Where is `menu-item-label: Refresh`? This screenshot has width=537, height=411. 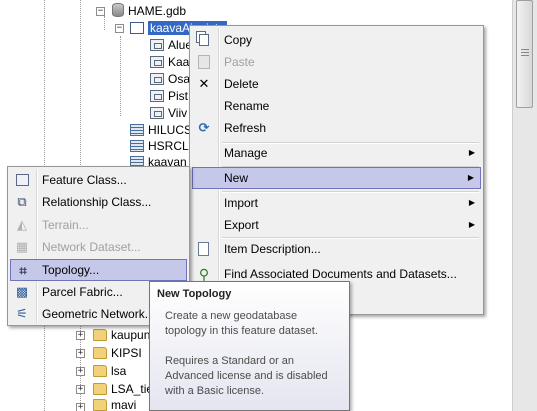
menu-item-label: Refresh is located at coordinates (245, 128).